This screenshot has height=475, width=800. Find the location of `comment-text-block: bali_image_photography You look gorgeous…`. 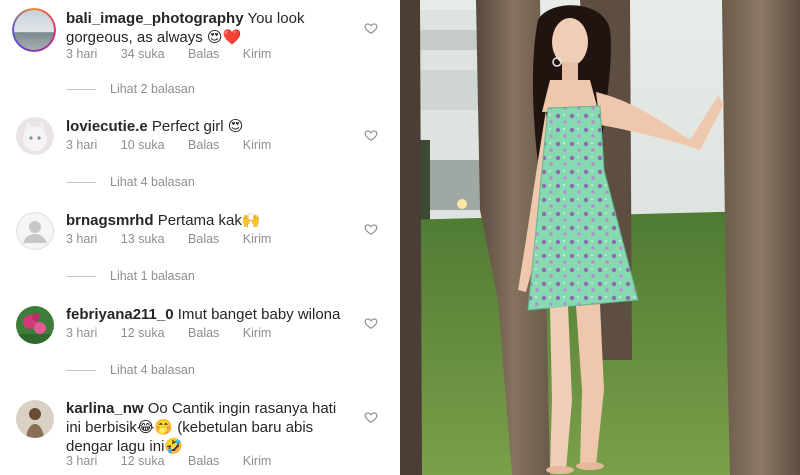

comment-text-block: bali_image_photography You look gorgeous… is located at coordinates (211, 28).